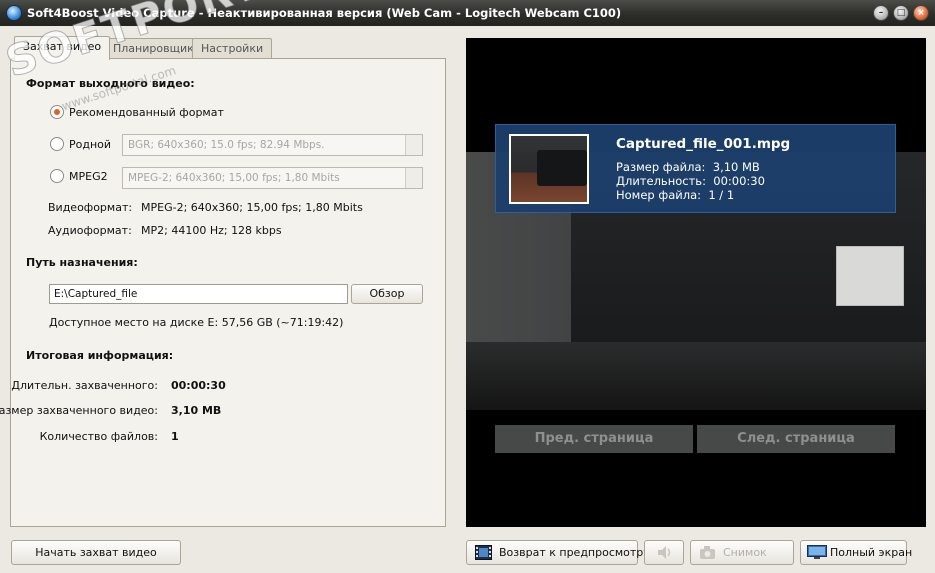  What do you see at coordinates (98, 436) in the screenshot?
I see `file-count-label: Количество файлов:` at bounding box center [98, 436].